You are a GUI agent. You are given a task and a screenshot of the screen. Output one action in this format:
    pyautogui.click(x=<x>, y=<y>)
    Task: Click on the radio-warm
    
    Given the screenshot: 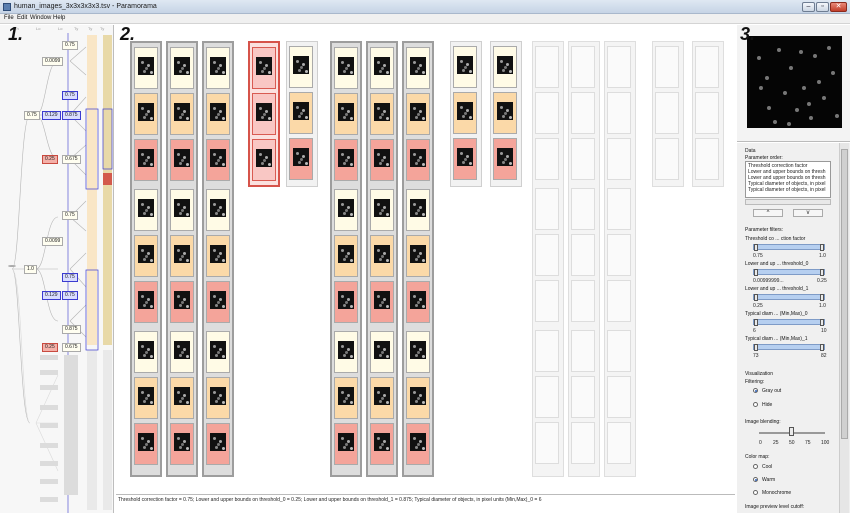 What is the action you would take?
    pyautogui.click(x=755, y=479)
    